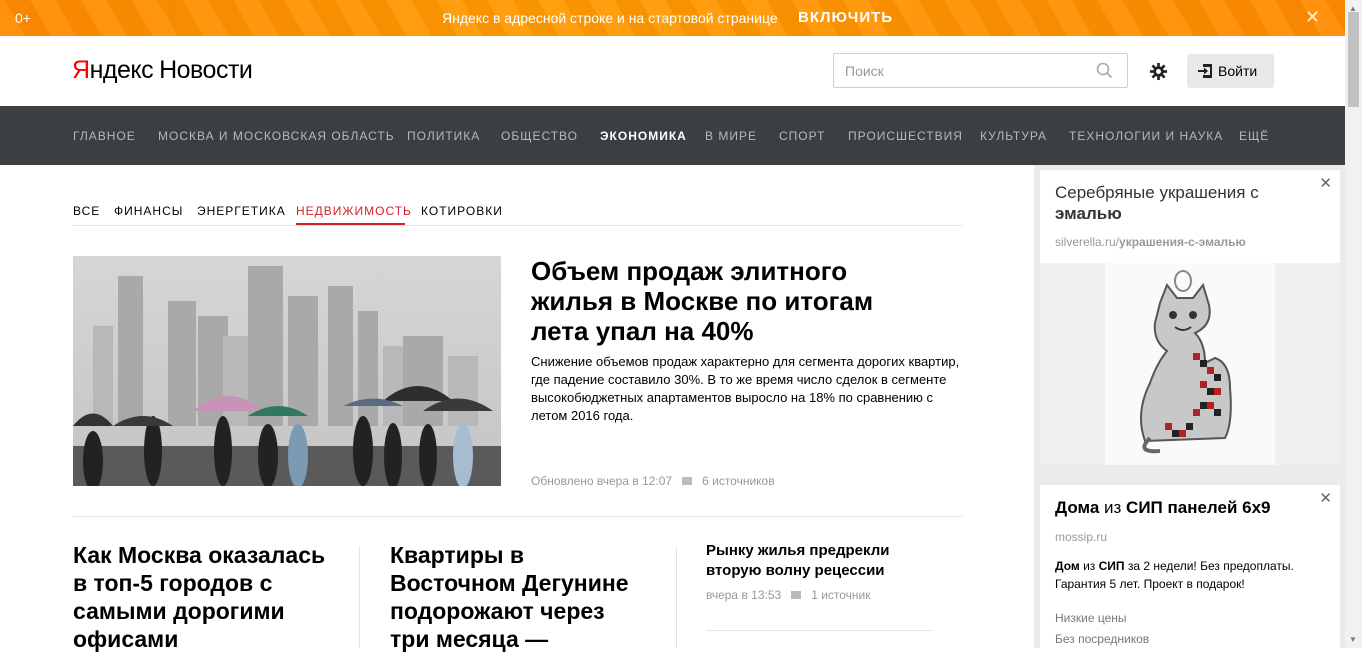 This screenshot has width=1362, height=653. What do you see at coordinates (602, 481) in the screenshot?
I see `updated-time: Обновлено вчера в 12:07` at bounding box center [602, 481].